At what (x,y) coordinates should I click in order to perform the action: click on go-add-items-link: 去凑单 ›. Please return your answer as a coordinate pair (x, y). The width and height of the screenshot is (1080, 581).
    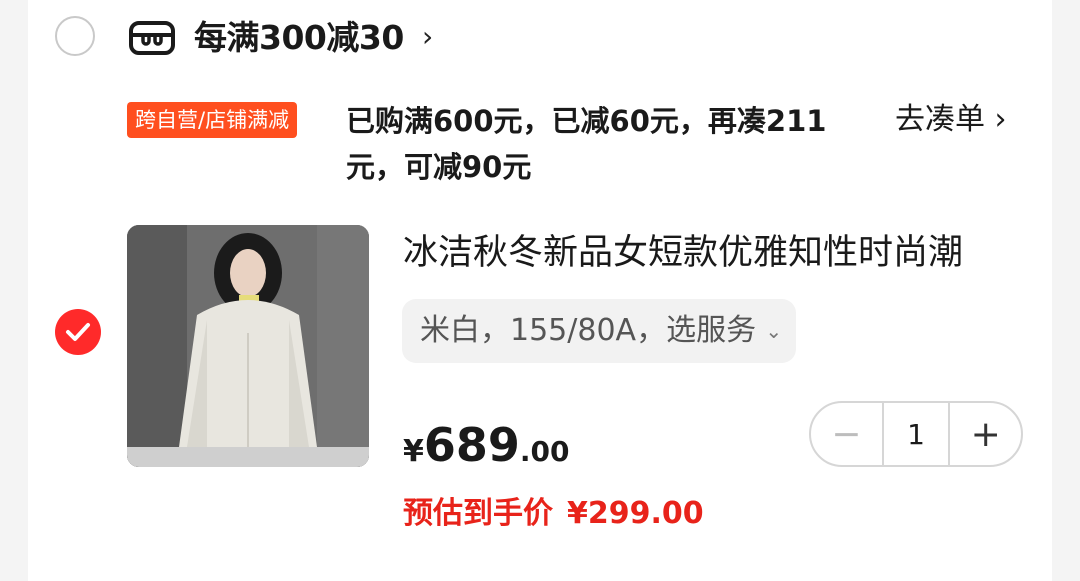
    Looking at the image, I should click on (951, 120).